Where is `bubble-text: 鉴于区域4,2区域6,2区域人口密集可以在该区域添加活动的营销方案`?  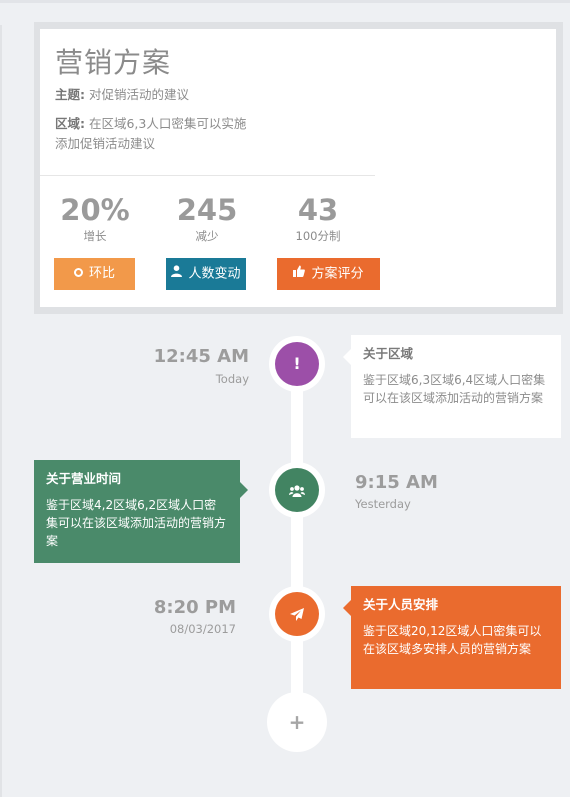
bubble-text: 鉴于区域4,2区域6,2区域人口密集可以在该区域添加活动的营销方案 is located at coordinates (136, 523).